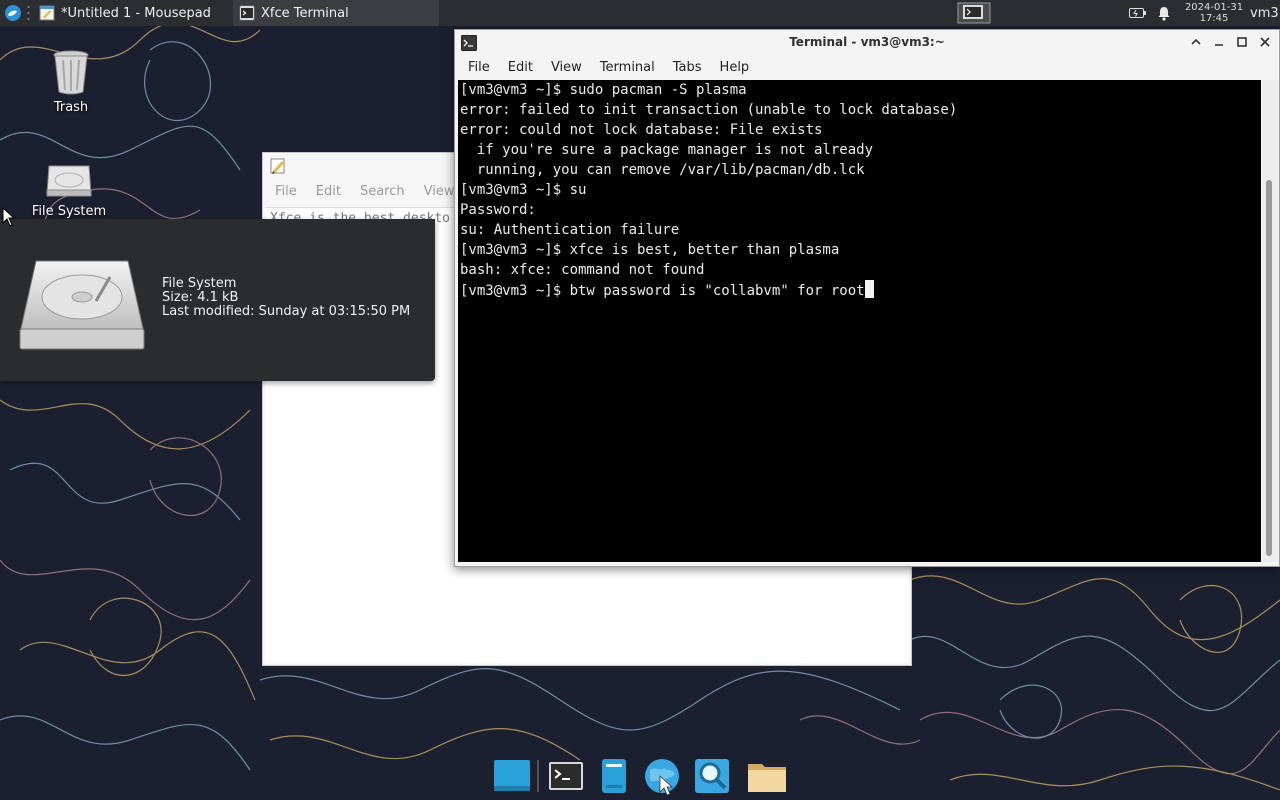  Describe the element at coordinates (538, 776) in the screenshot. I see `dock-separator` at that location.